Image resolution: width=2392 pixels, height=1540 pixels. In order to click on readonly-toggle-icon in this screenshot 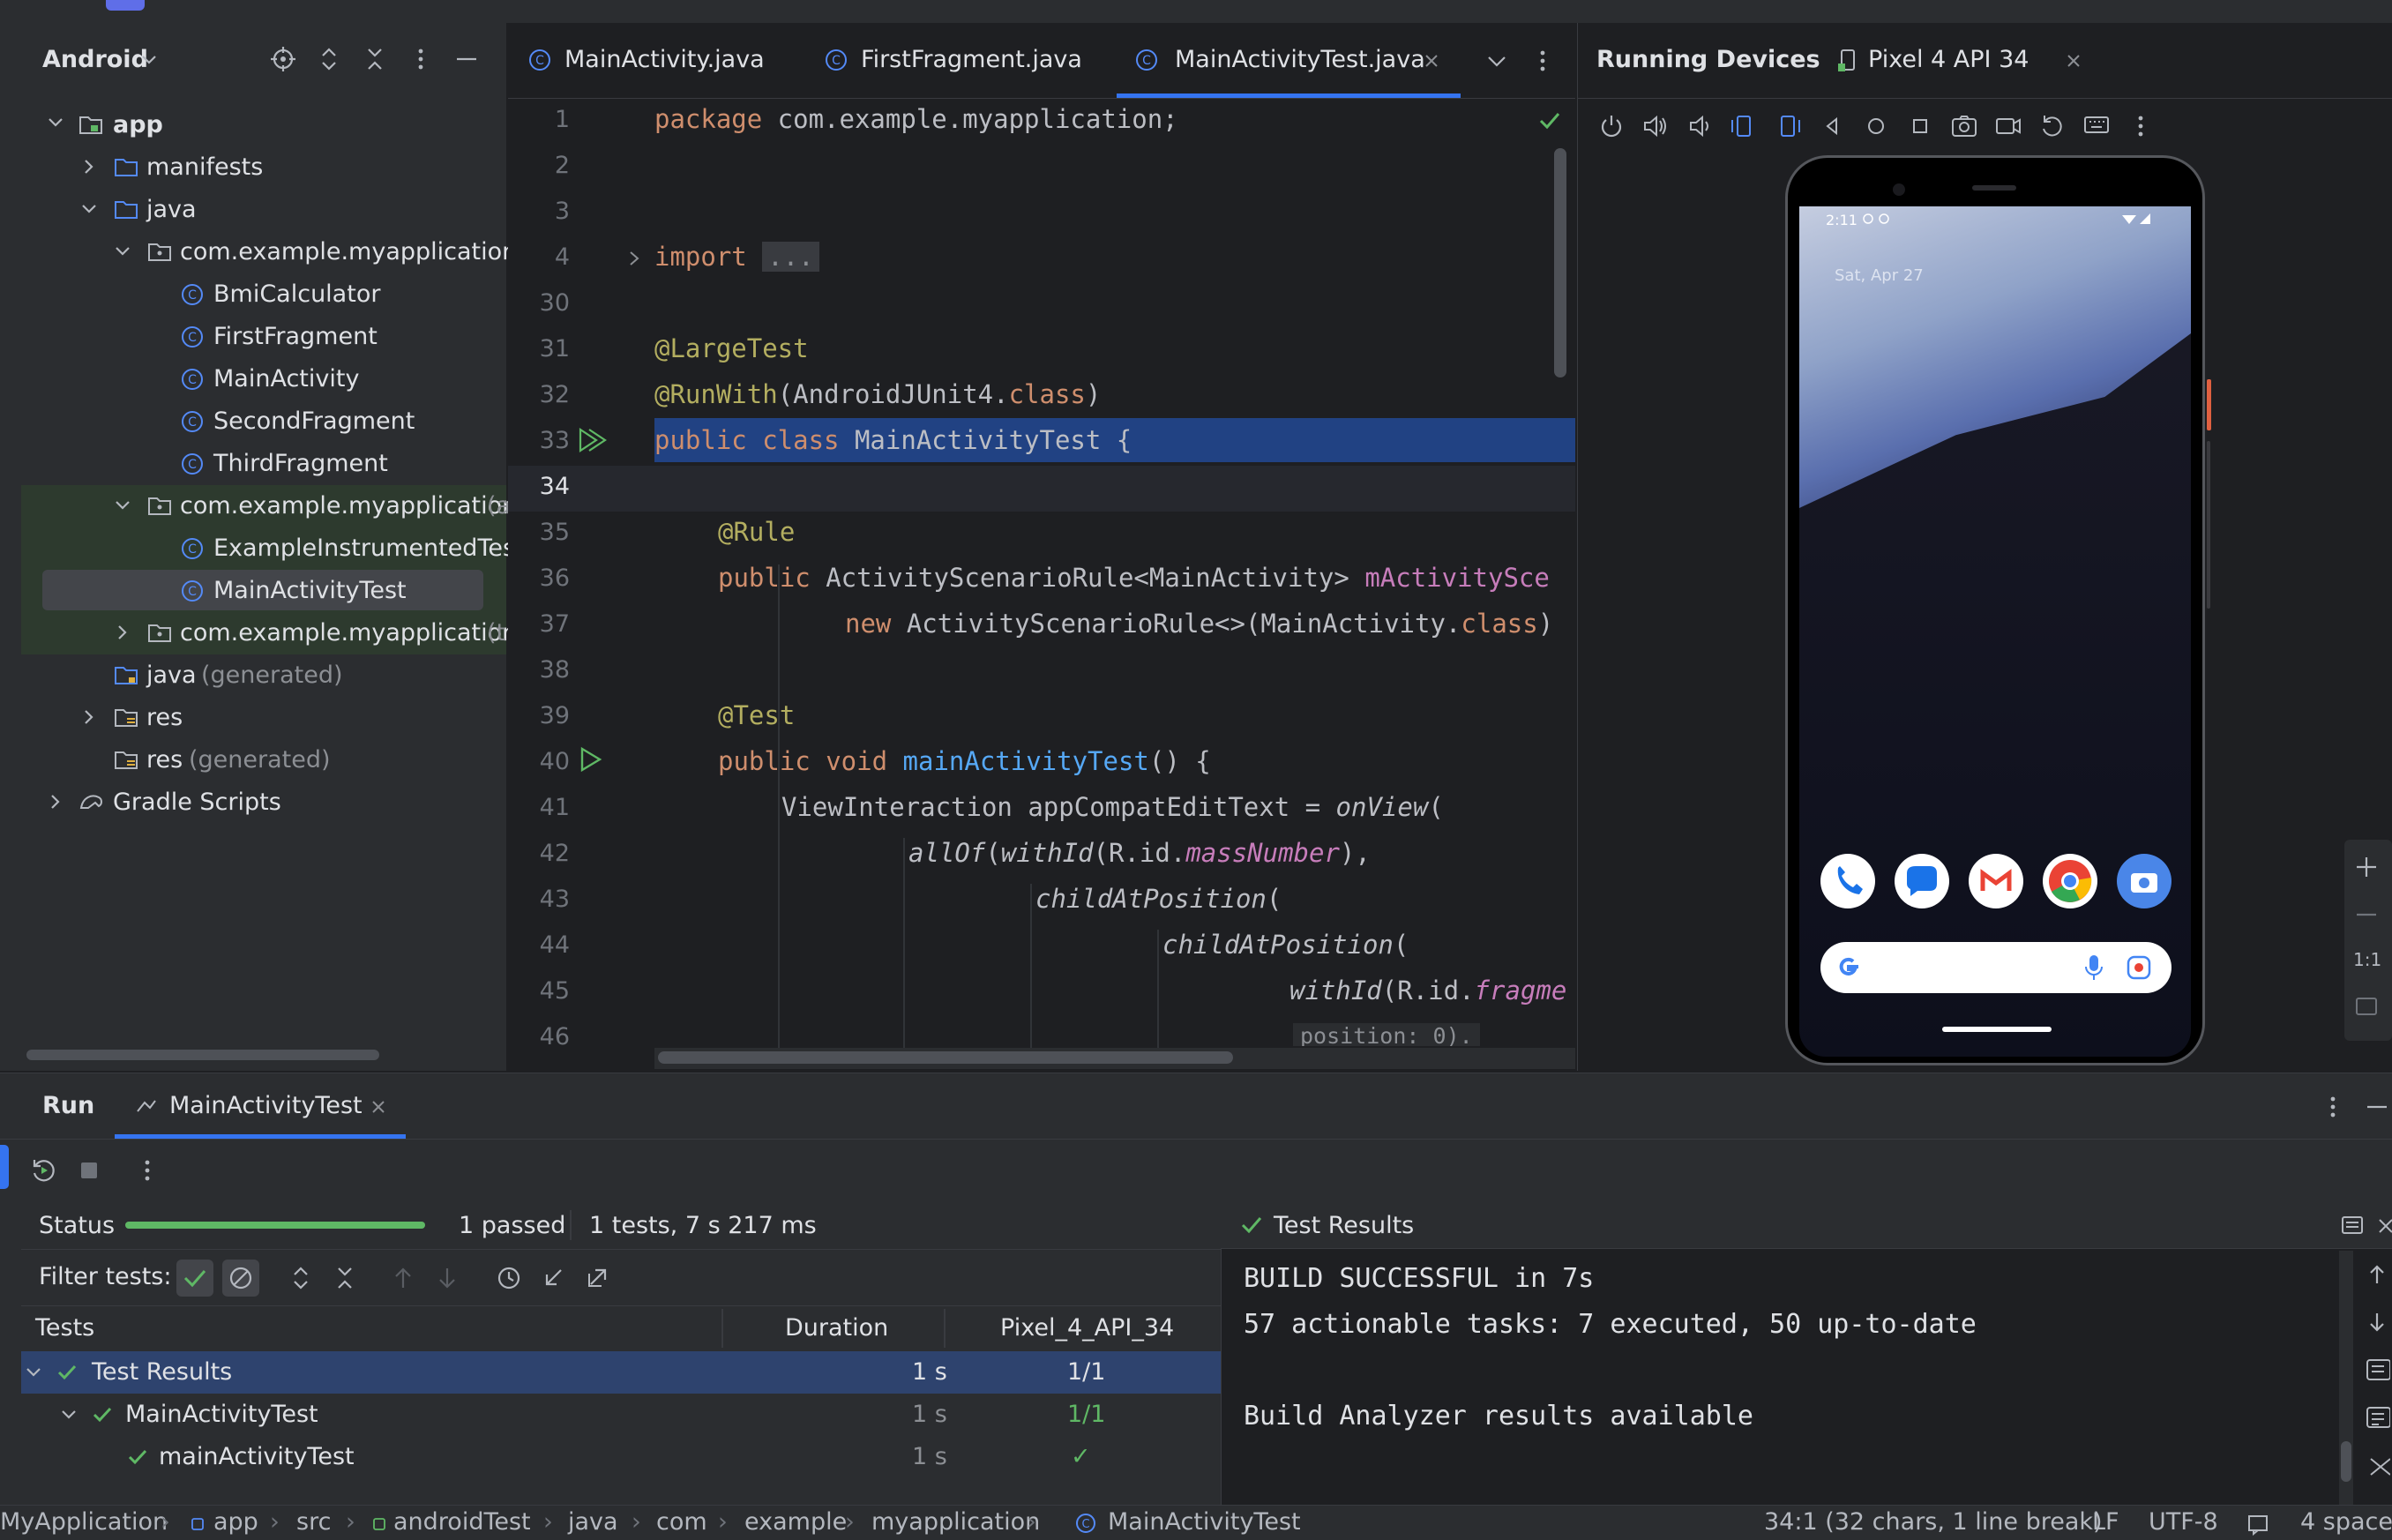, I will do `click(2258, 1524)`.